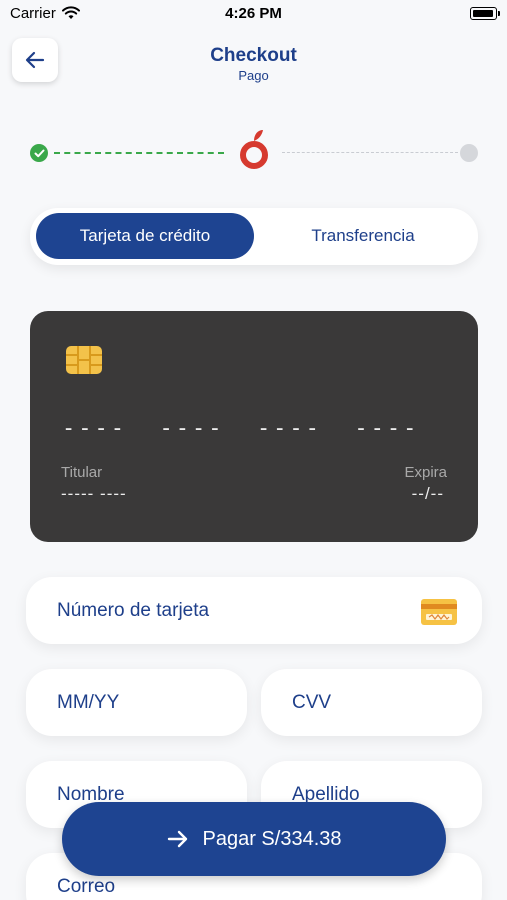 Image resolution: width=507 pixels, height=900 pixels. What do you see at coordinates (439, 612) in the screenshot?
I see `credit-card-icon` at bounding box center [439, 612].